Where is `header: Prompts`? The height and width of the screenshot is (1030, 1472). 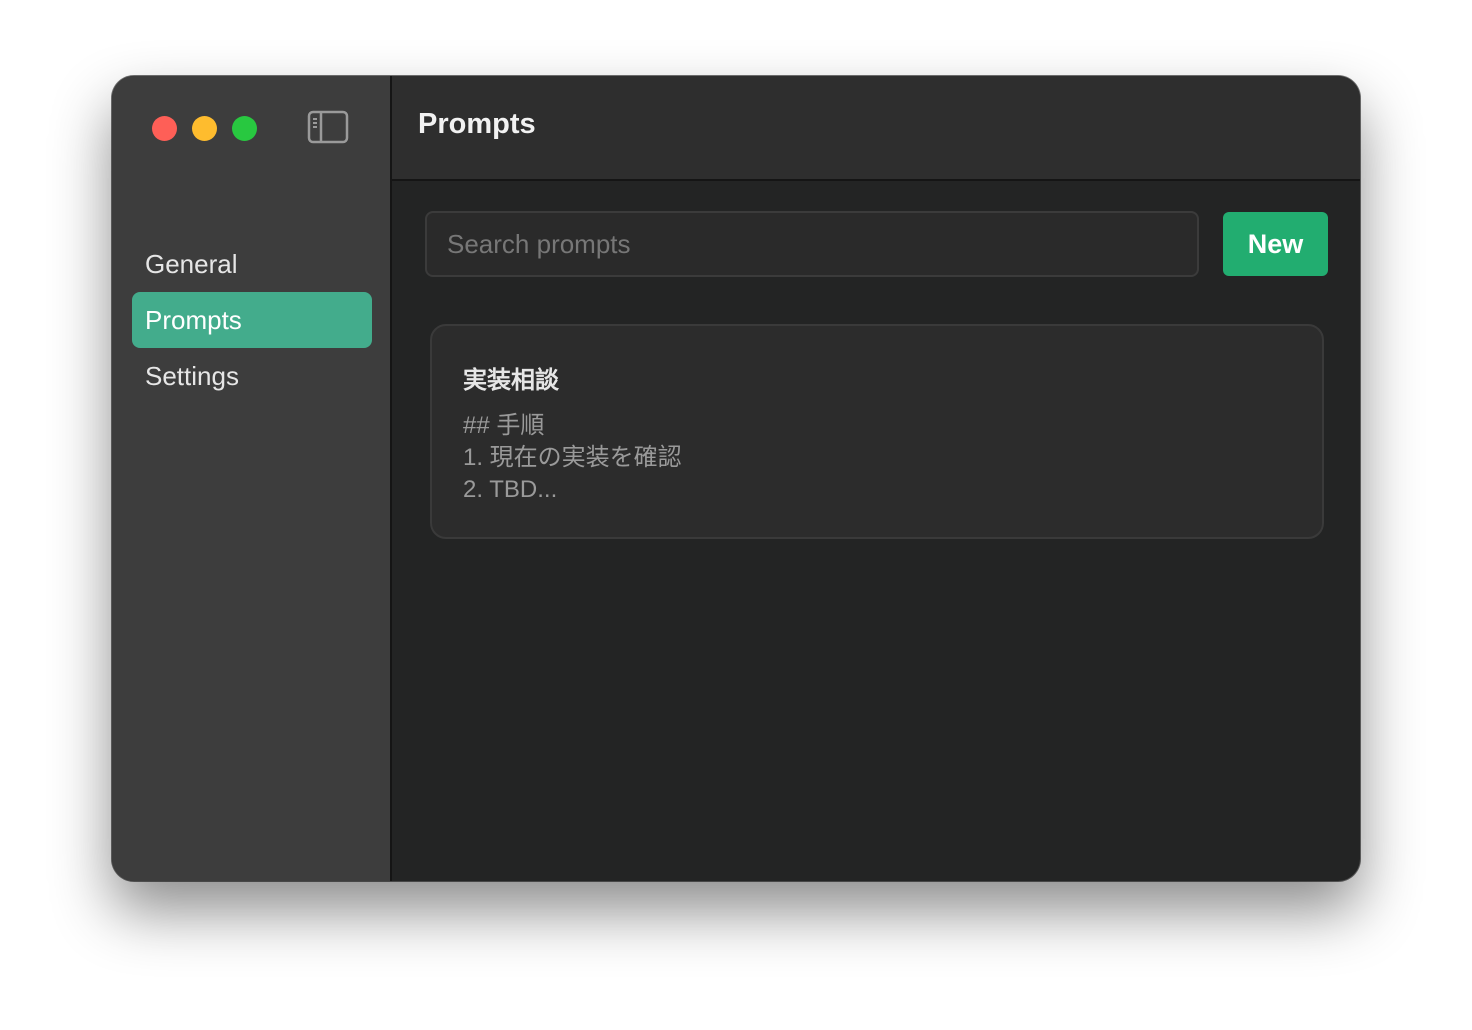 header: Prompts is located at coordinates (876, 128).